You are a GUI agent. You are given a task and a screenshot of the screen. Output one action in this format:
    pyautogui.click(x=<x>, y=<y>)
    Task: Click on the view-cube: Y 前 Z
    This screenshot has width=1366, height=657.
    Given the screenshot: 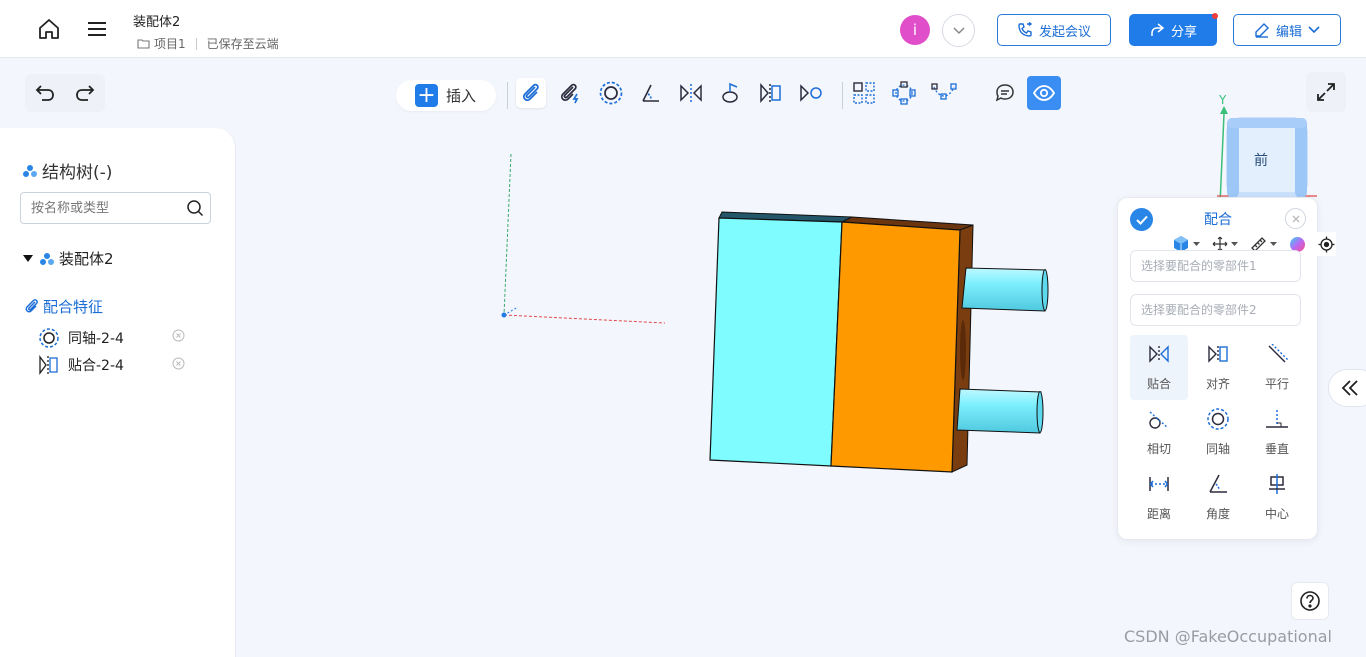 What is the action you would take?
    pyautogui.click(x=1267, y=149)
    